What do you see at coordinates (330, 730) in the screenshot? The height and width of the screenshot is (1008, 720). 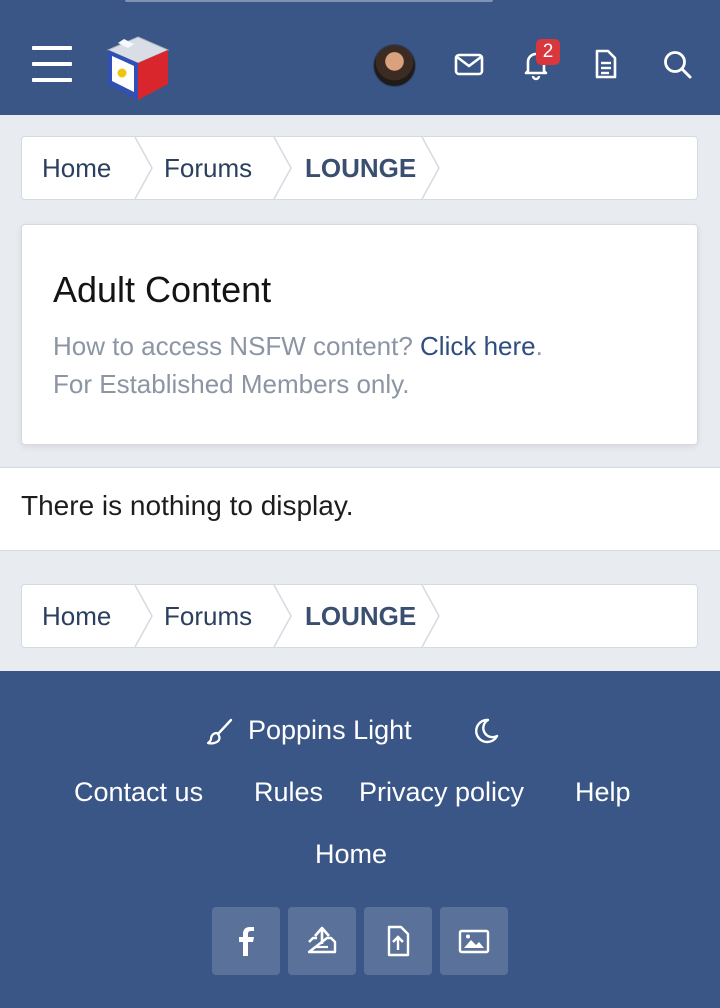 I see `style-chooser-link: Poppins Light` at bounding box center [330, 730].